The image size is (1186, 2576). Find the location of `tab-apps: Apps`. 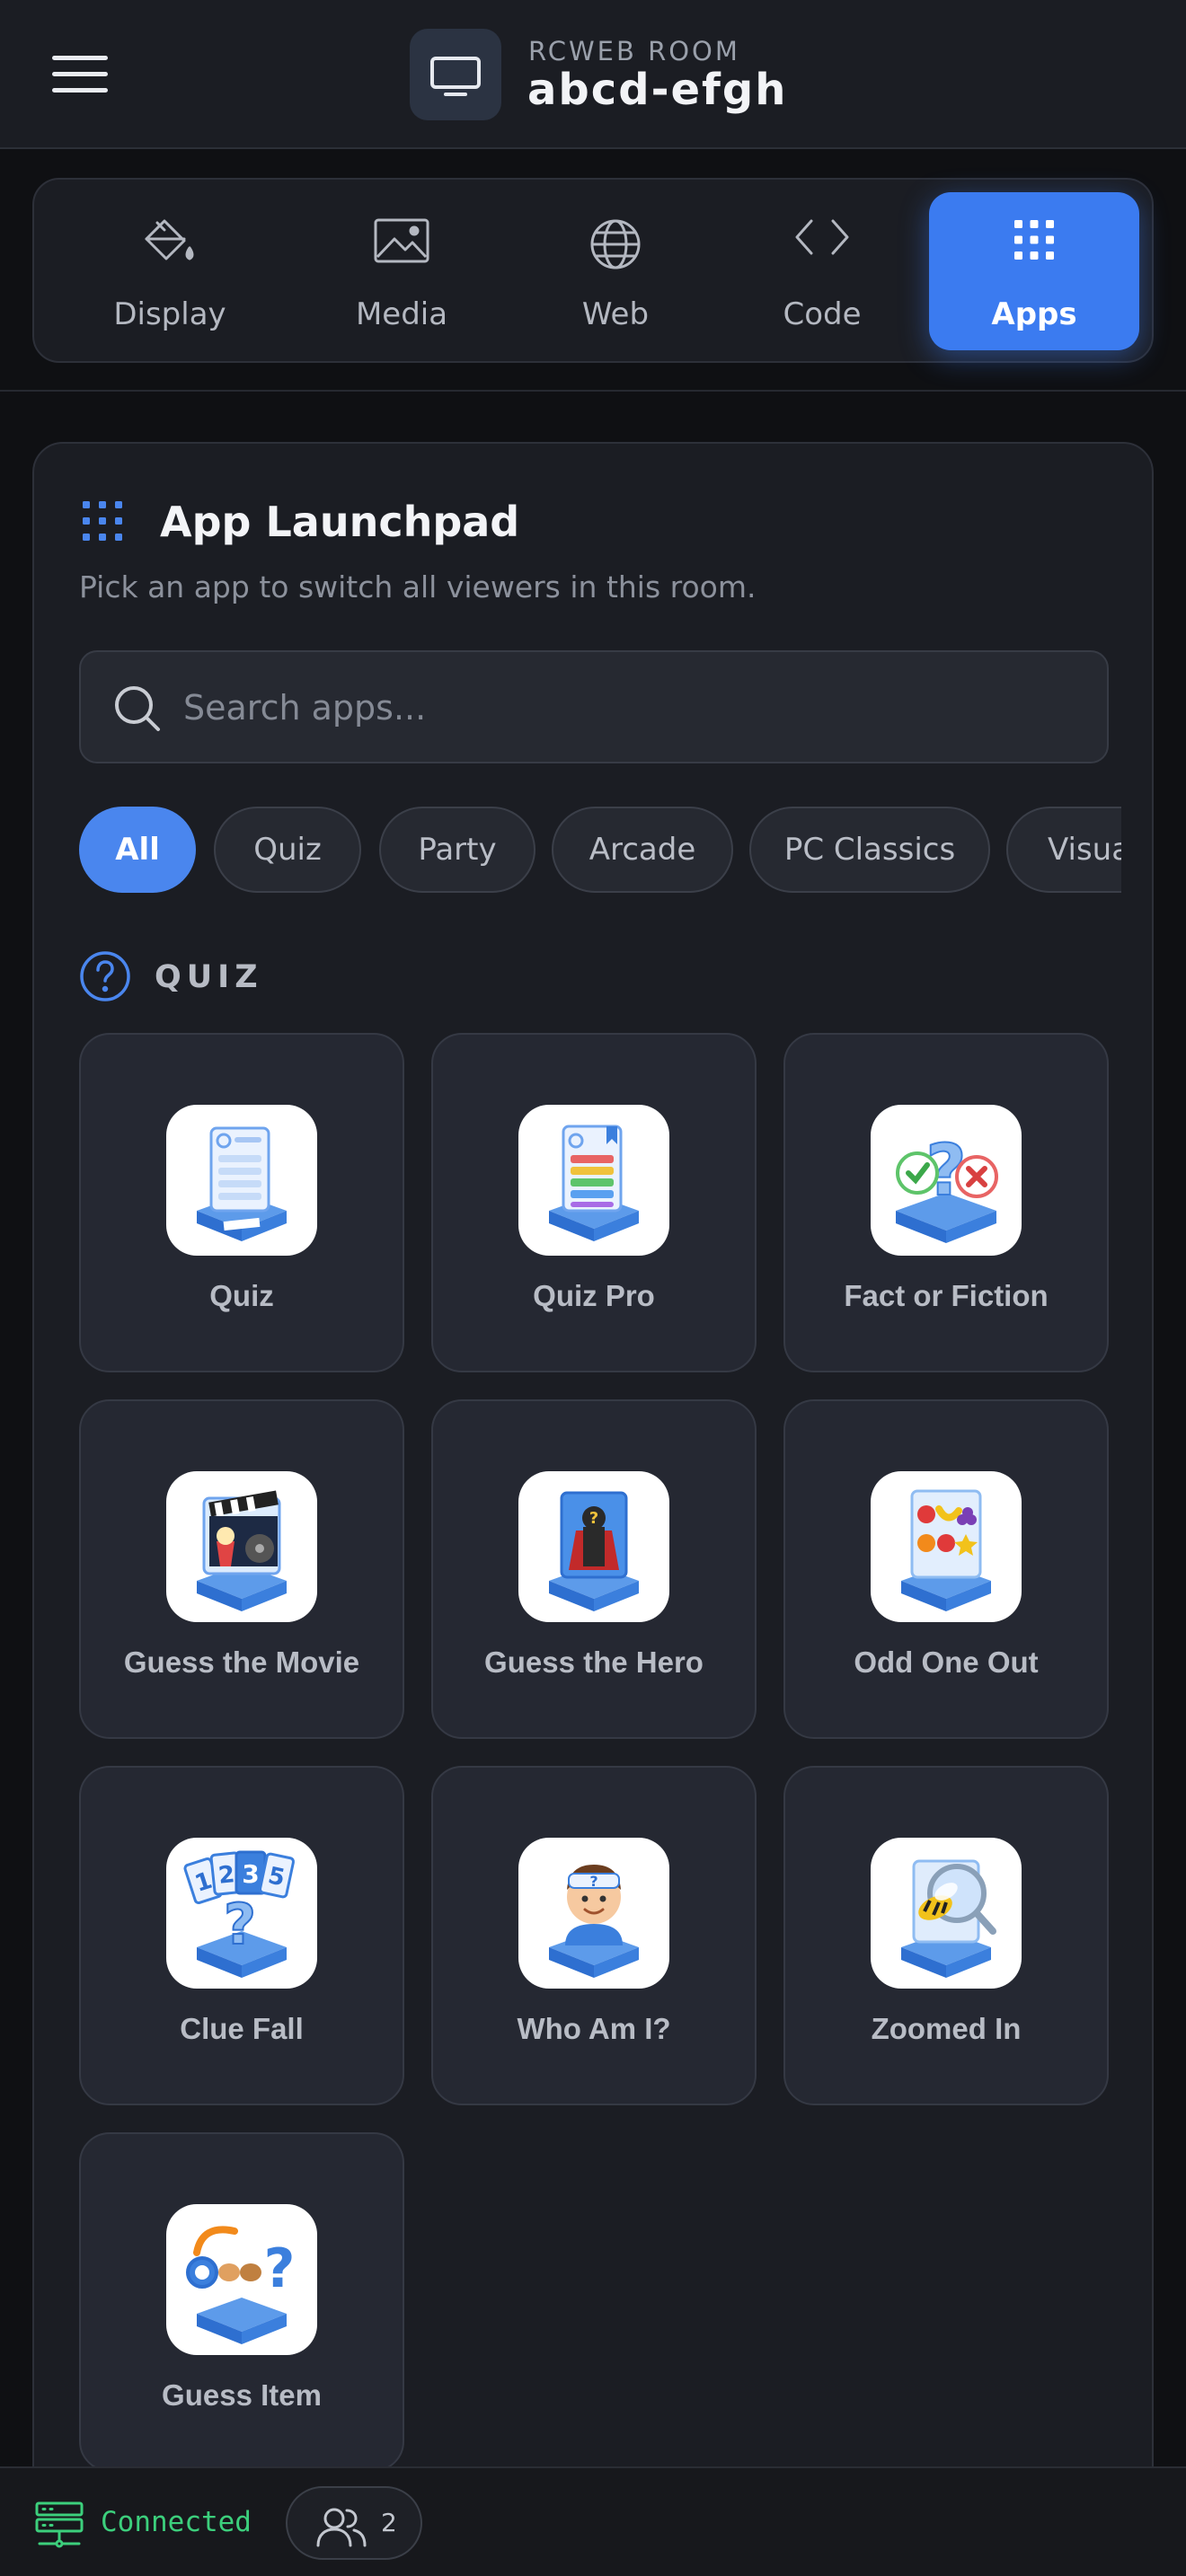

tab-apps: Apps is located at coordinates (1034, 271).